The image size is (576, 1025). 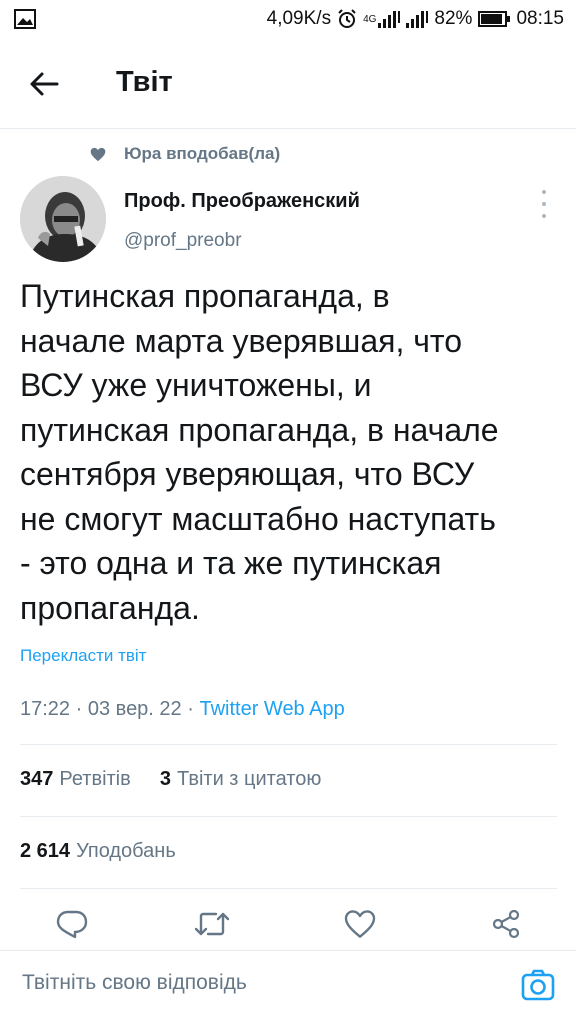 I want to click on network-type: 4G, so click(x=370, y=19).